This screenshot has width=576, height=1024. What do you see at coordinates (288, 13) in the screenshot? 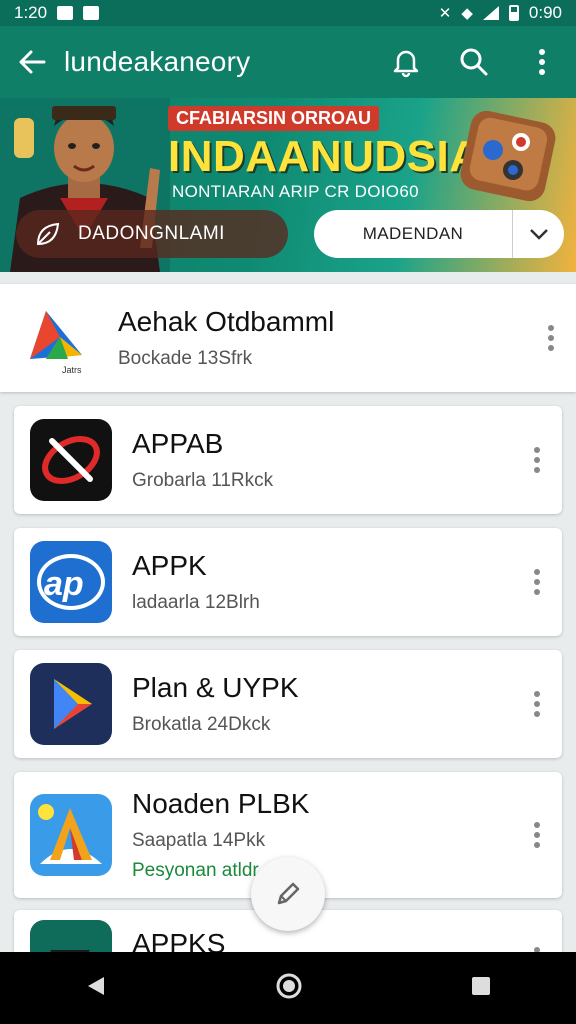
I see `status-bar: 1:20 ✕ ◆ 0:90` at bounding box center [288, 13].